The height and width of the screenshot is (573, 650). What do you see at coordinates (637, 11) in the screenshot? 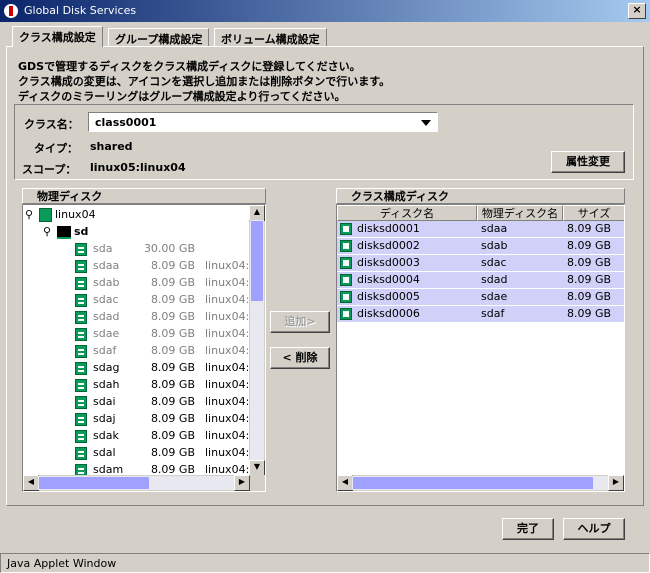
I see `close-button: ×` at bounding box center [637, 11].